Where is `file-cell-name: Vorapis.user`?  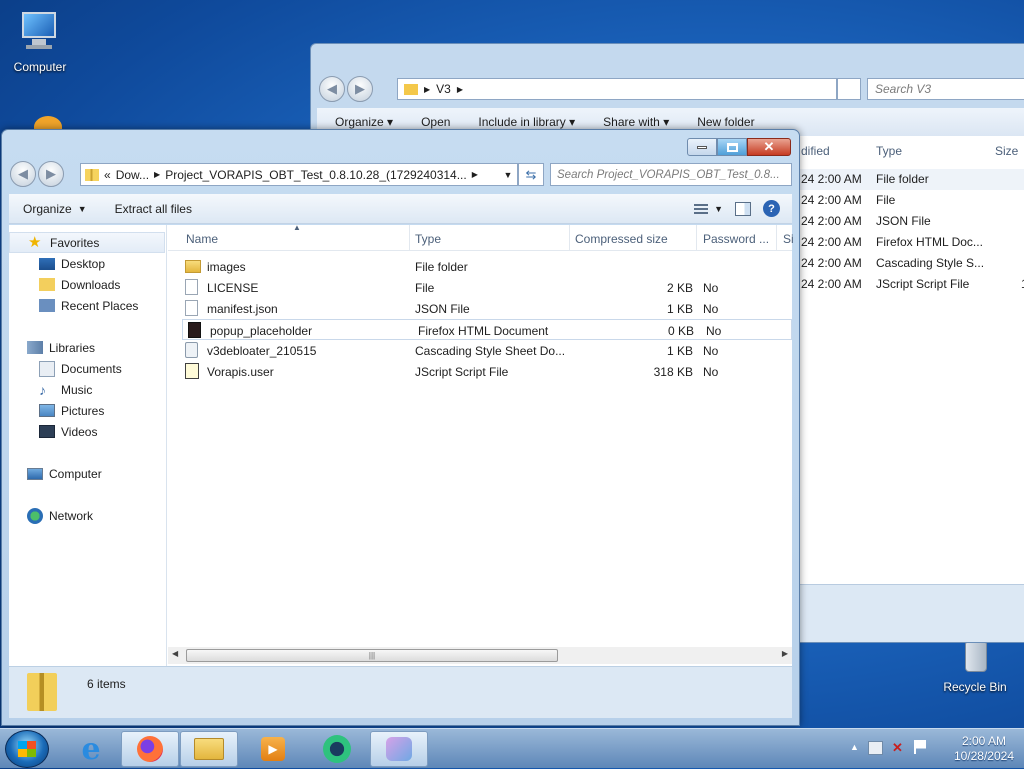 file-cell-name: Vorapis.user is located at coordinates (240, 372).